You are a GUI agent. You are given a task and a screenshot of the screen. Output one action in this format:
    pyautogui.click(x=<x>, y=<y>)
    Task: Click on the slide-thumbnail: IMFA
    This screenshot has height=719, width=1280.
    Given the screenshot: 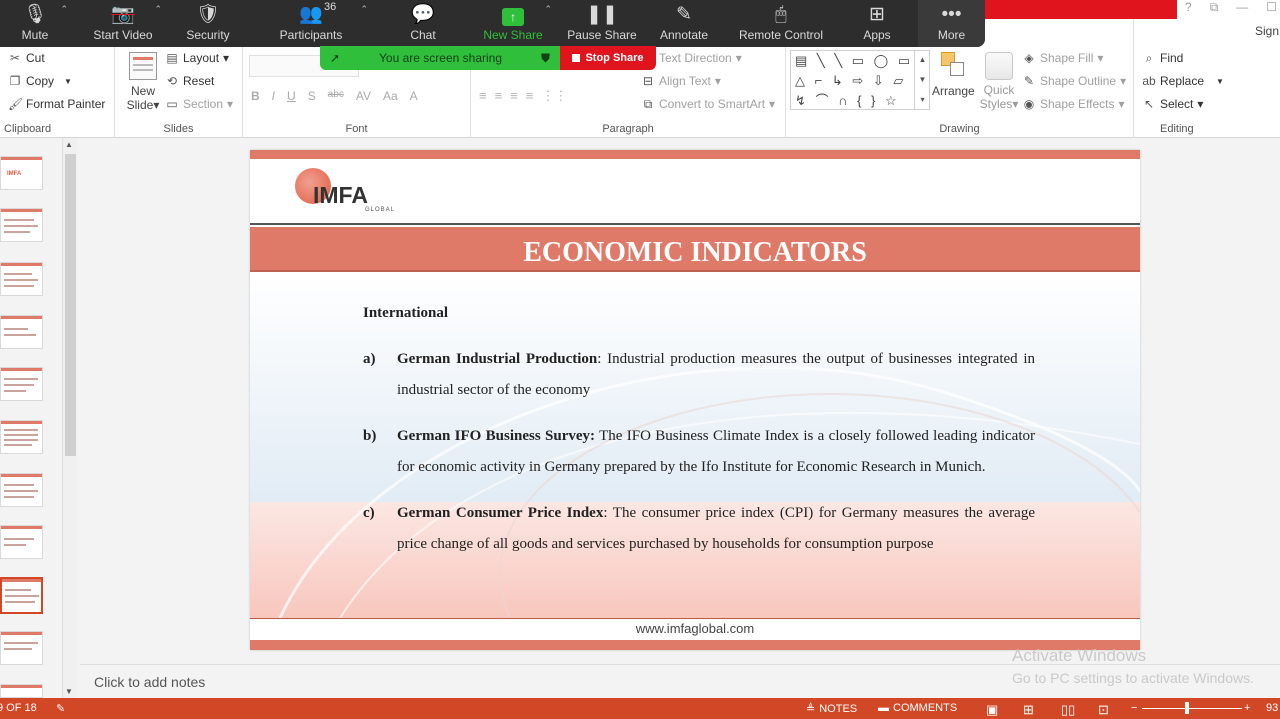 What is the action you would take?
    pyautogui.click(x=21, y=173)
    